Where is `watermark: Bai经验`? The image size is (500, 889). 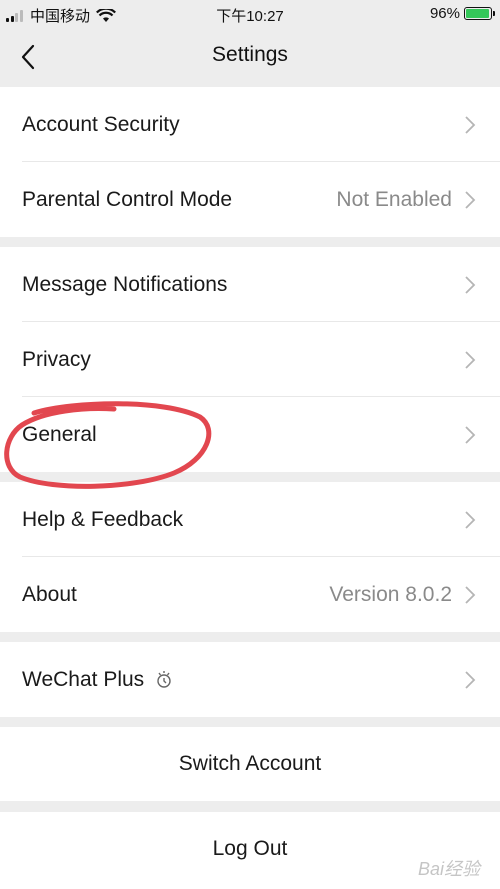 watermark: Bai经验 is located at coordinates (448, 869).